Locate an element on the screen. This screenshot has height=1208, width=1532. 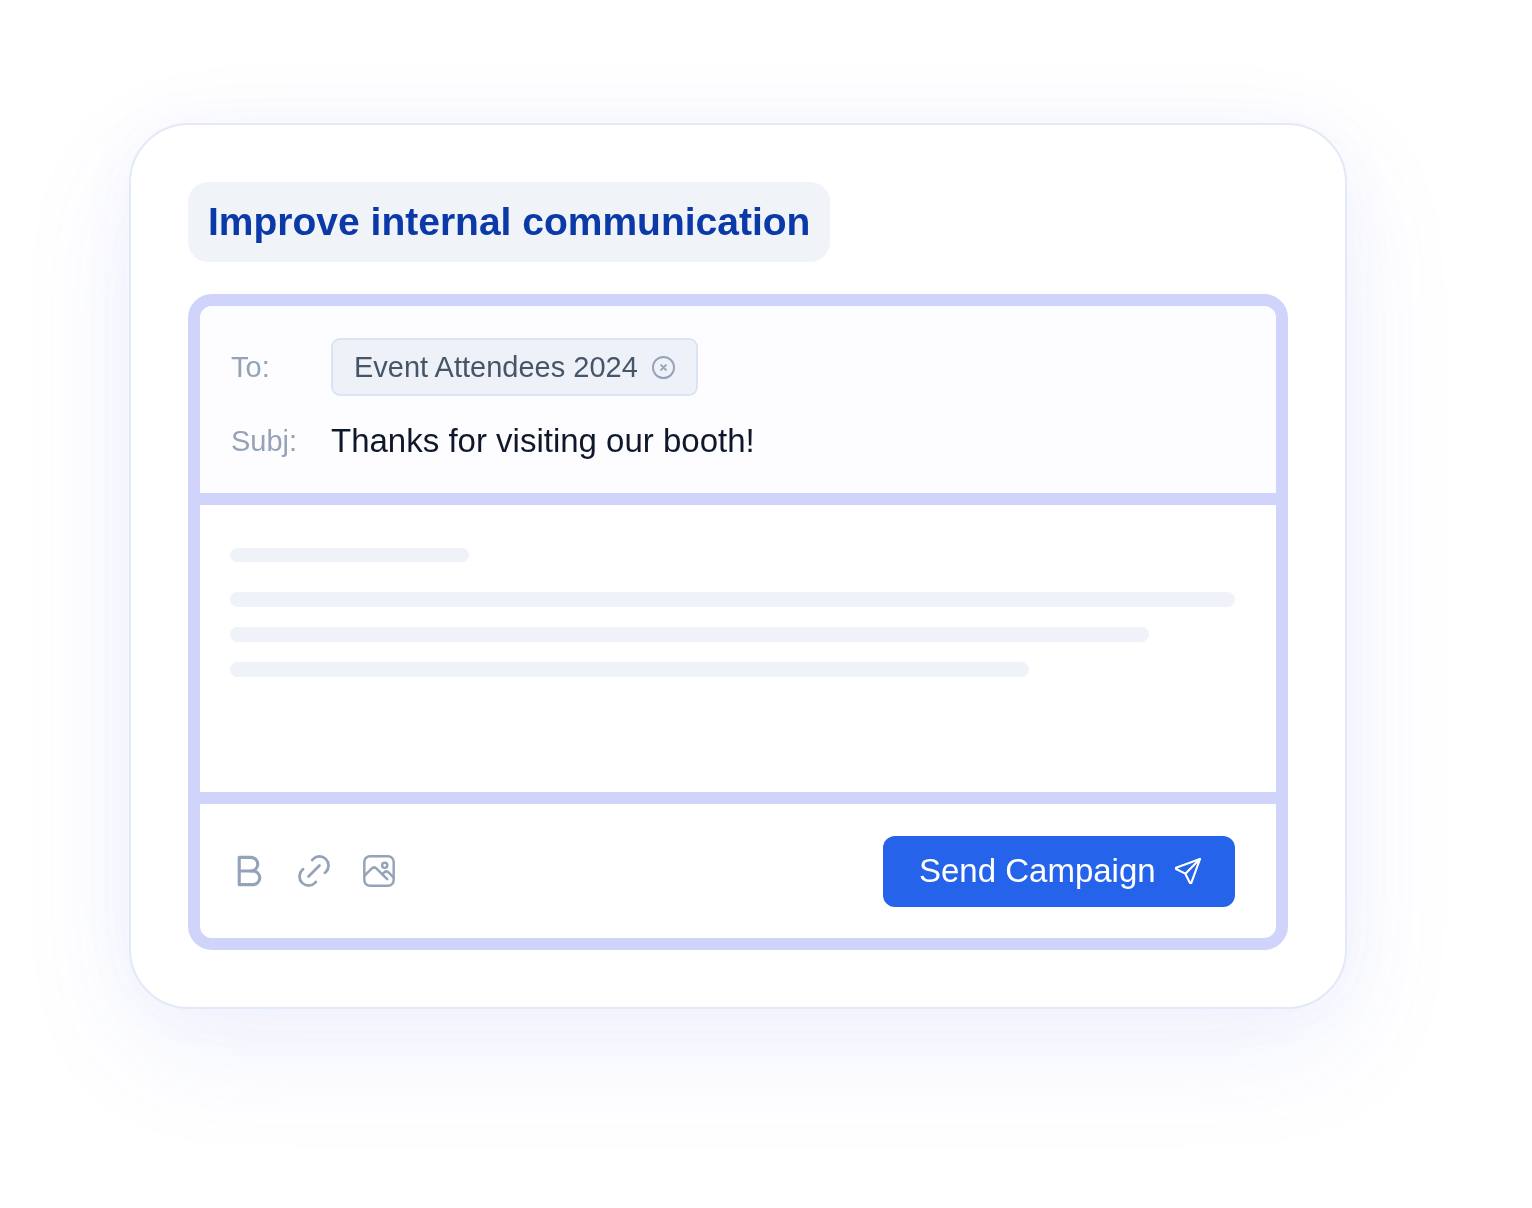
link-icon is located at coordinates (314, 871).